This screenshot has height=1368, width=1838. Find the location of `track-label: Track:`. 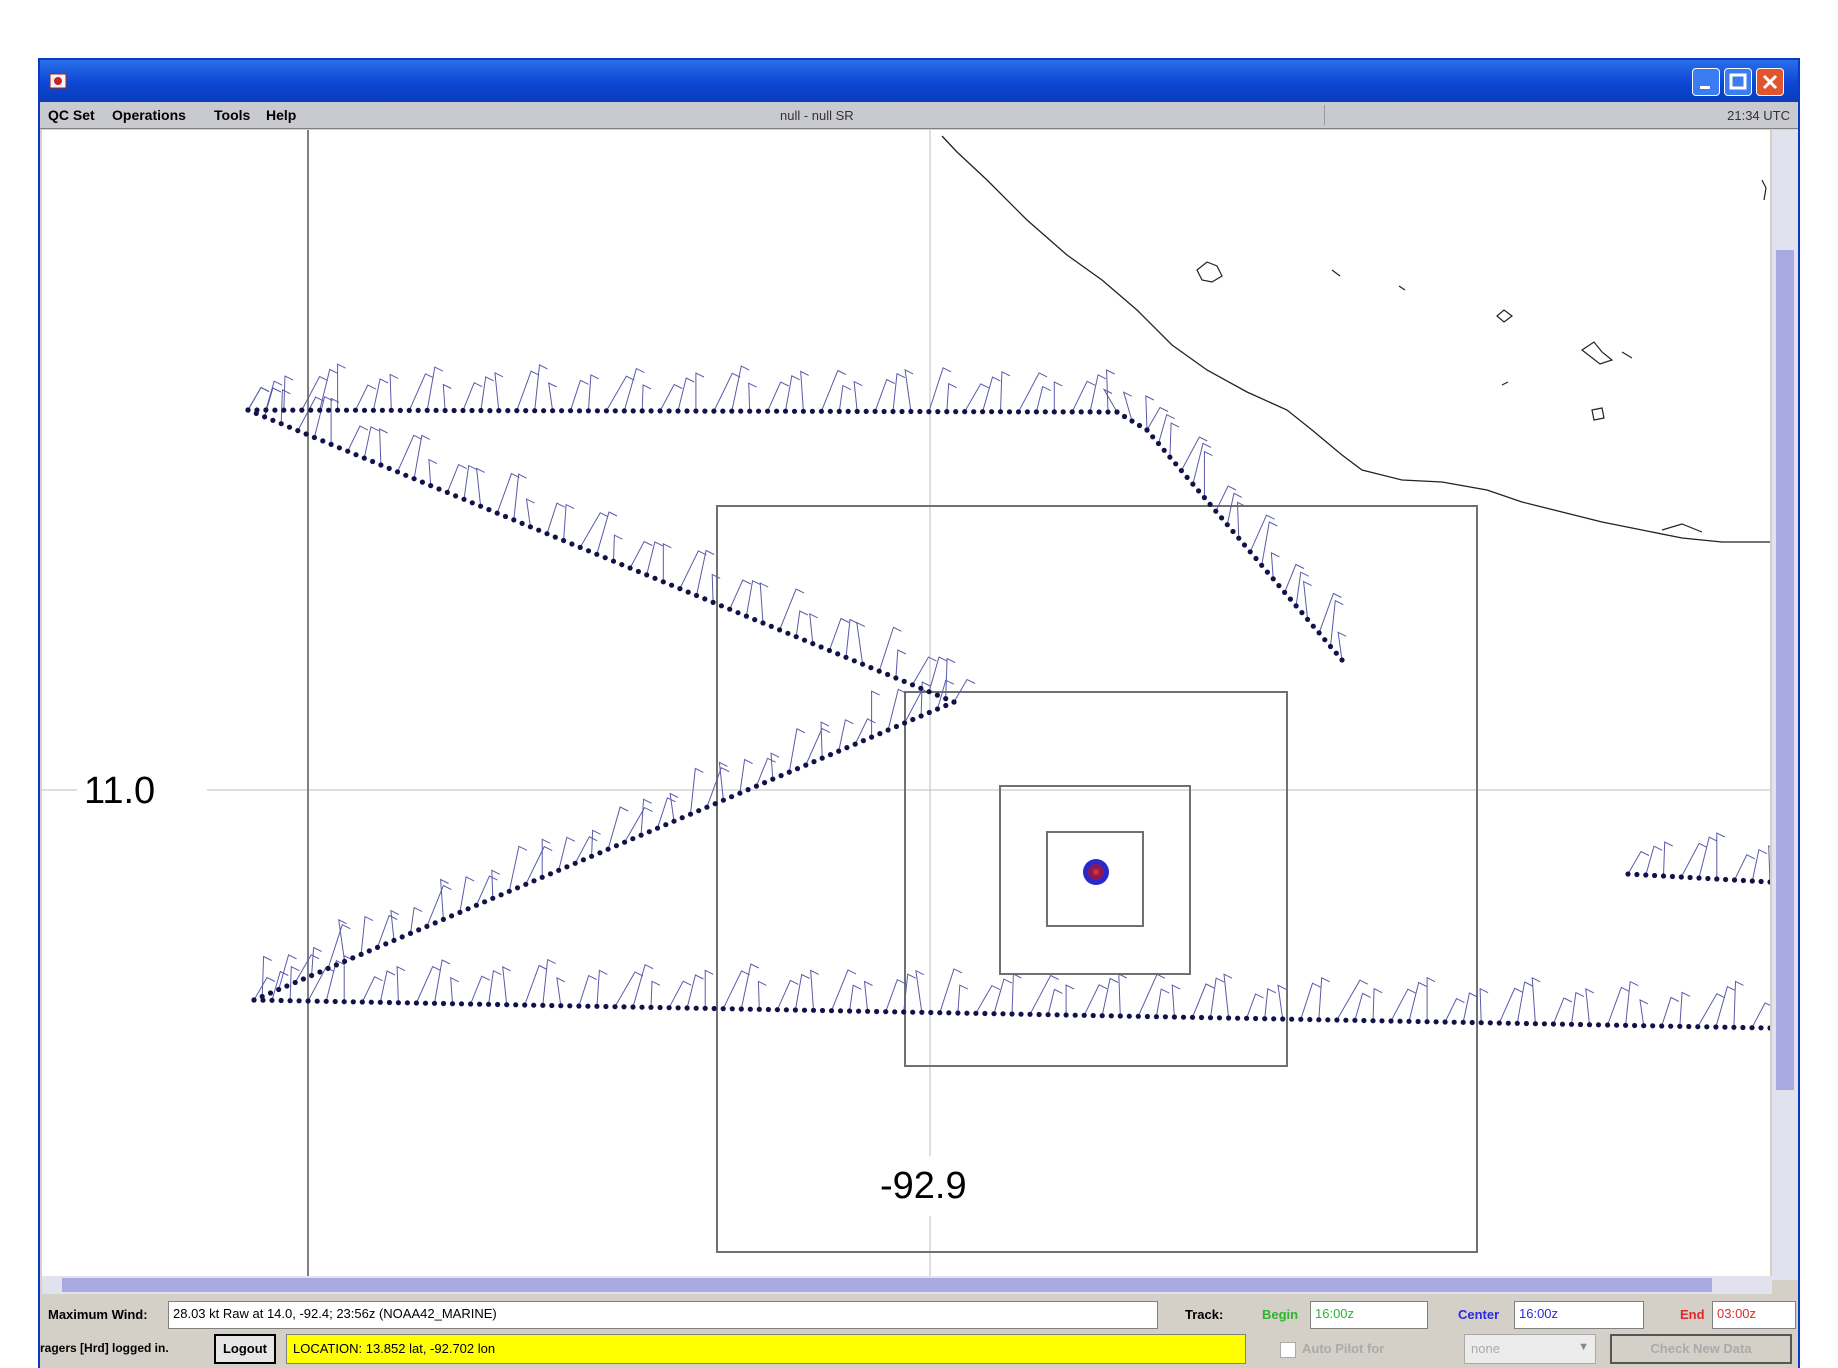

track-label: Track: is located at coordinates (1204, 1314).